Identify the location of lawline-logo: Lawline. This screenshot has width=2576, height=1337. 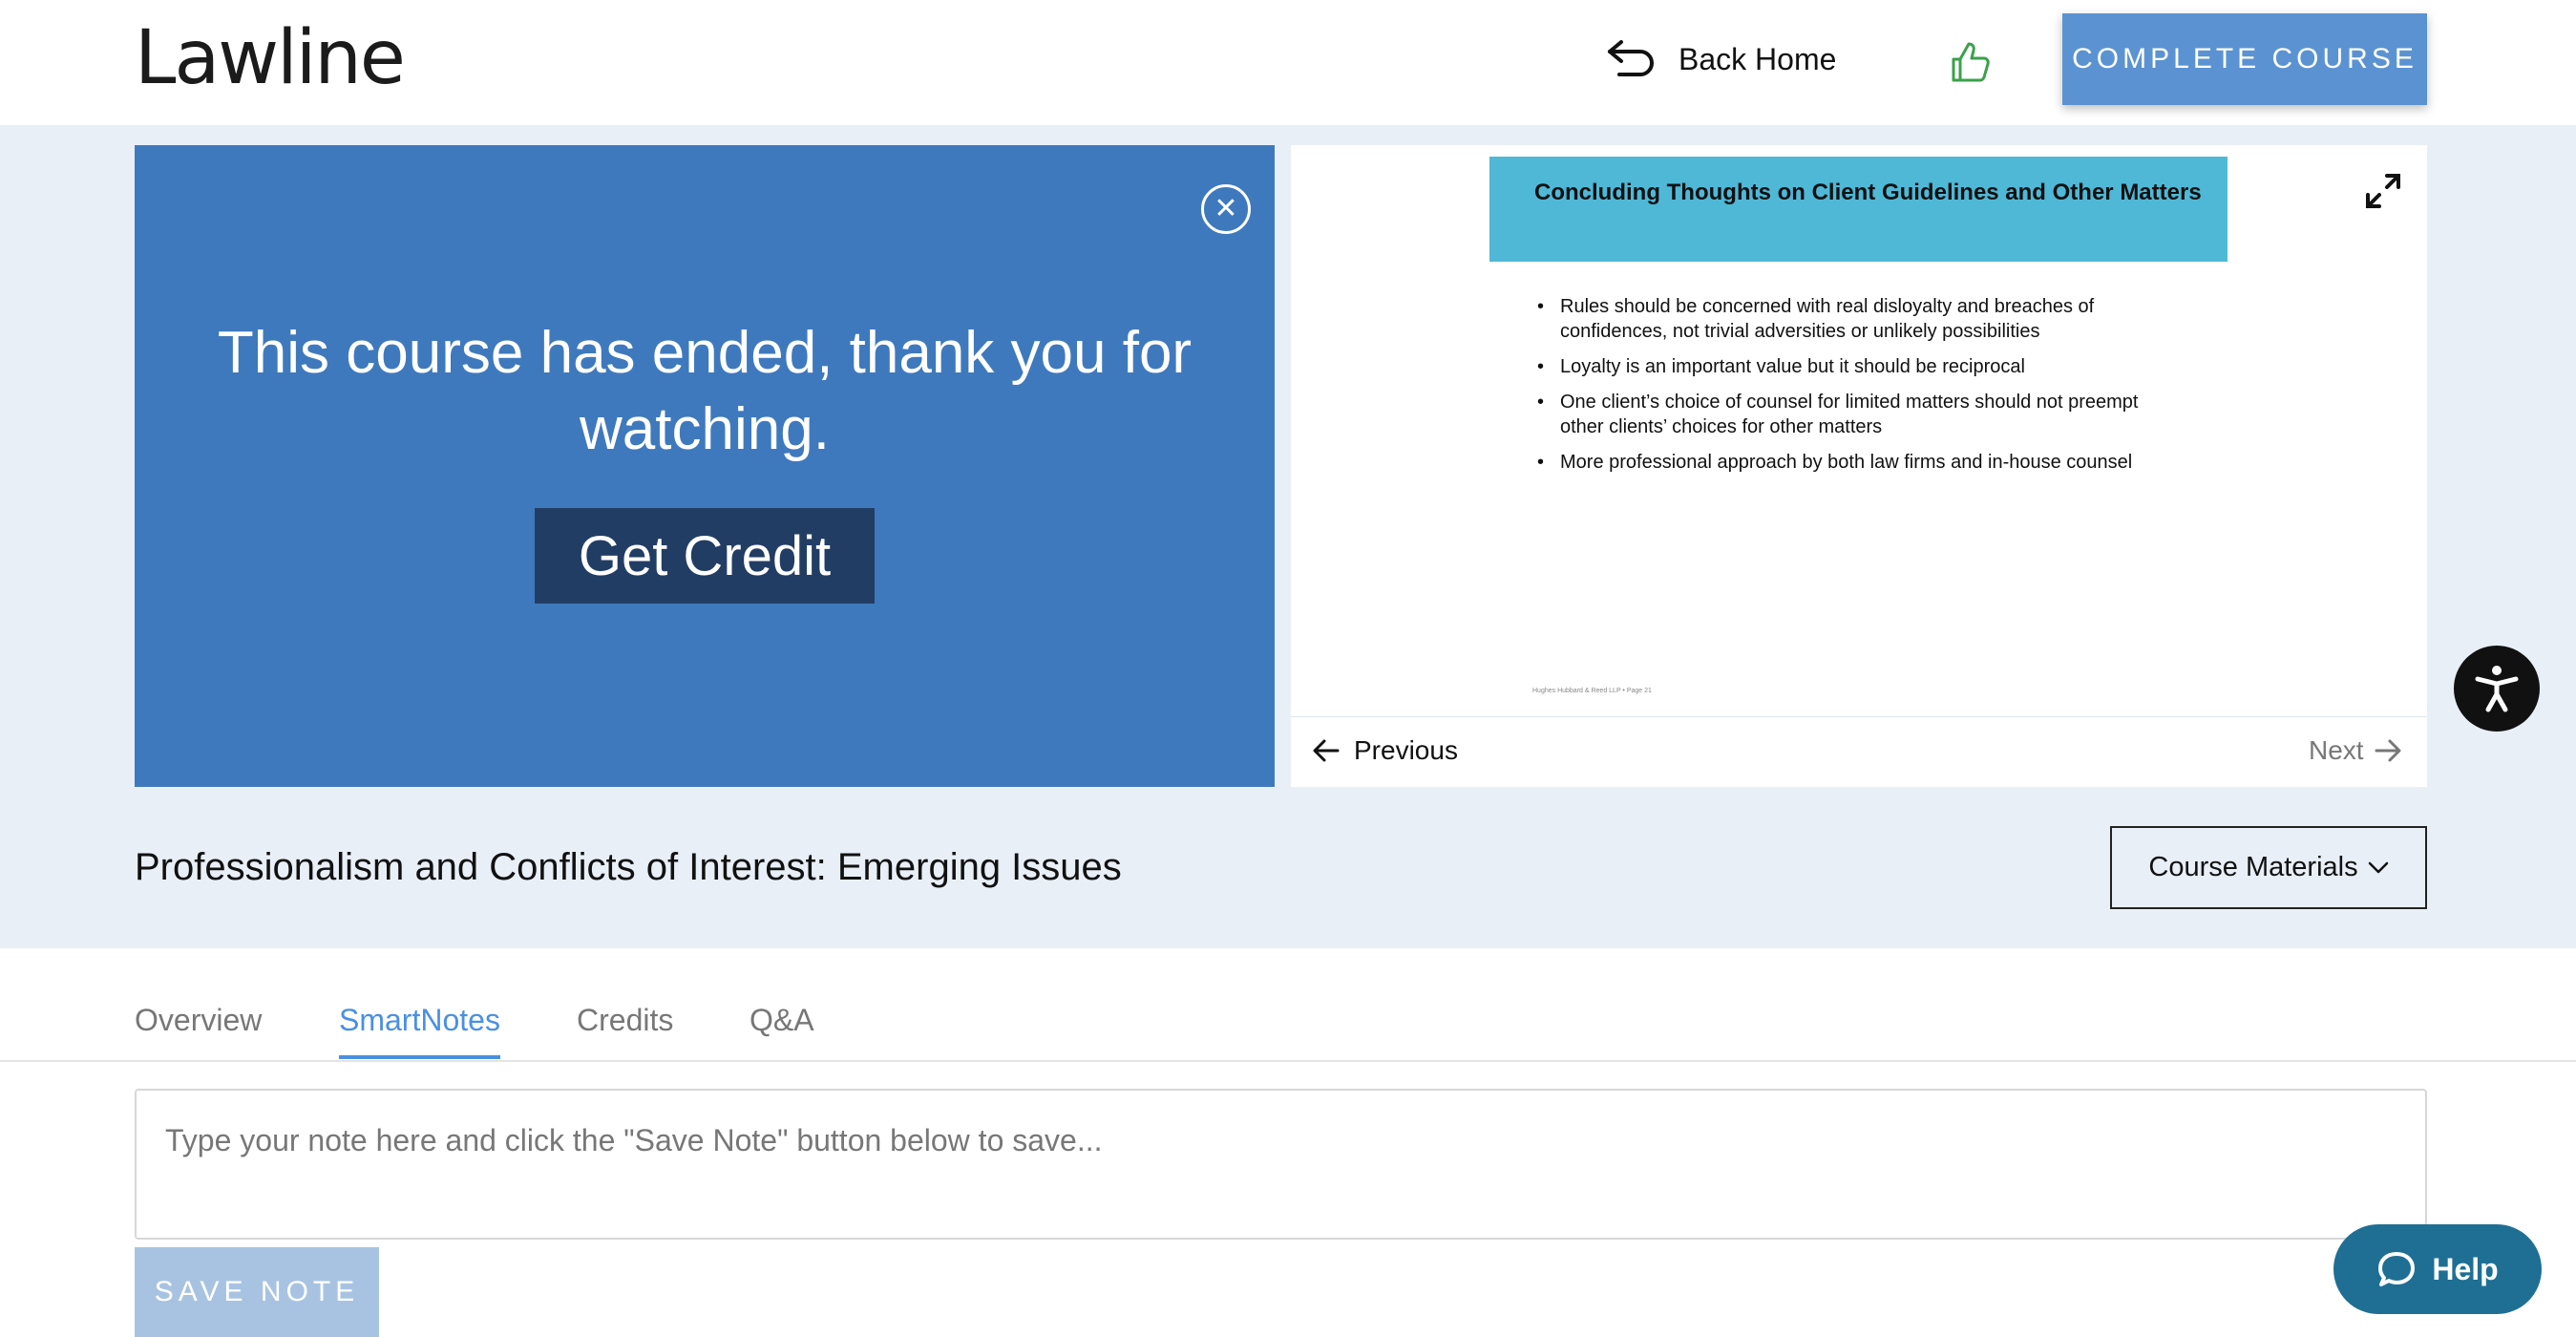
(270, 58).